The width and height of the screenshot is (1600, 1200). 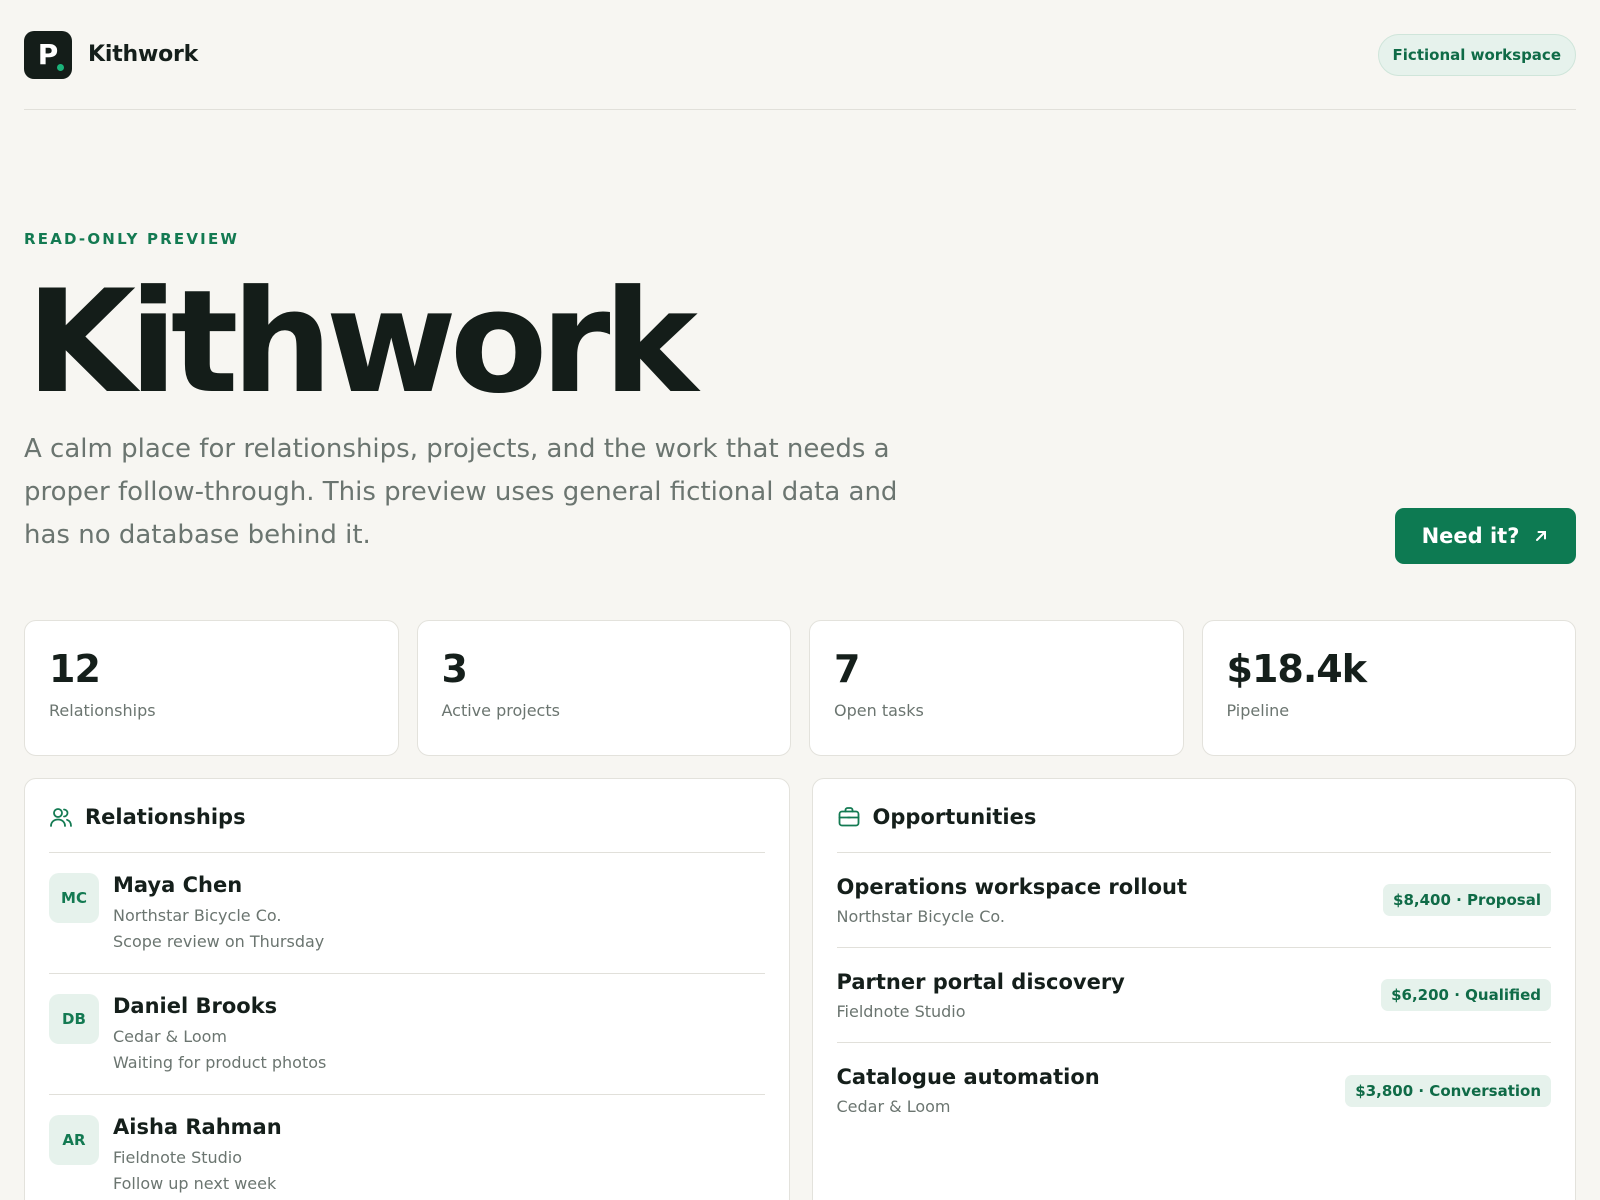 I want to click on stat-label: Active projects, so click(x=500, y=710).